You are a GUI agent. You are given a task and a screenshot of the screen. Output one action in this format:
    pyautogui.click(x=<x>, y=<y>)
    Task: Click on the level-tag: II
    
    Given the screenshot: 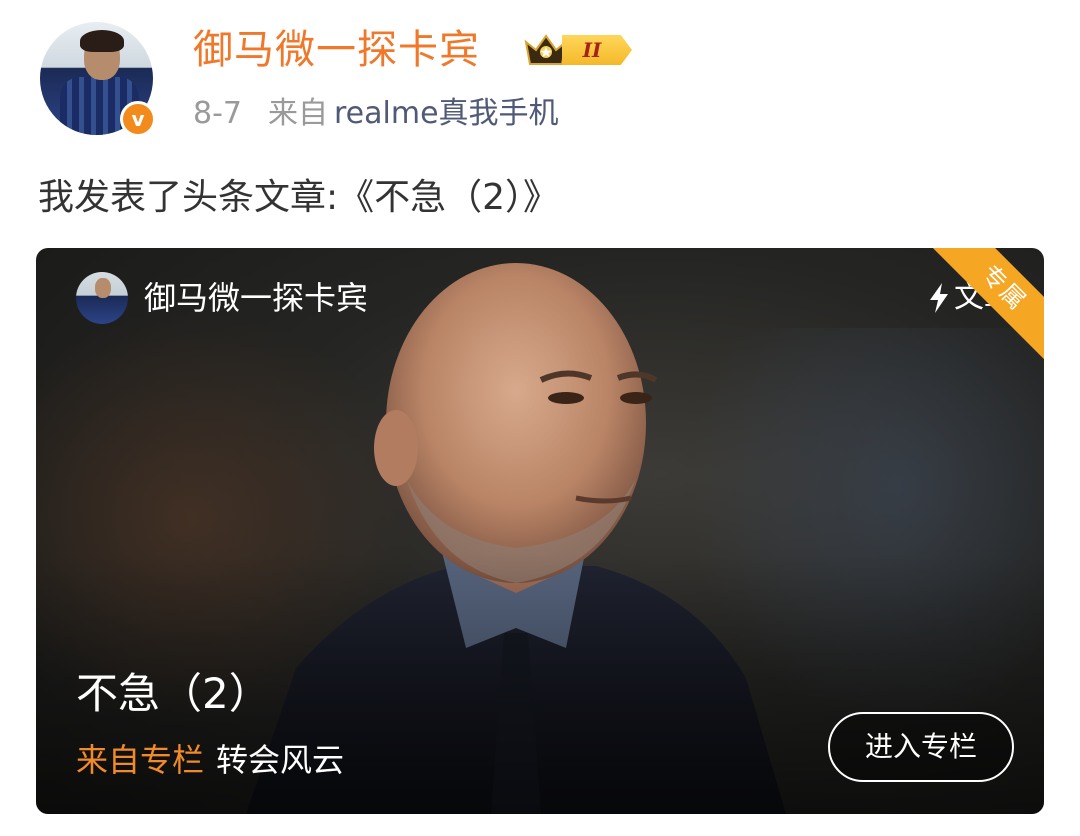 What is the action you would take?
    pyautogui.click(x=597, y=50)
    